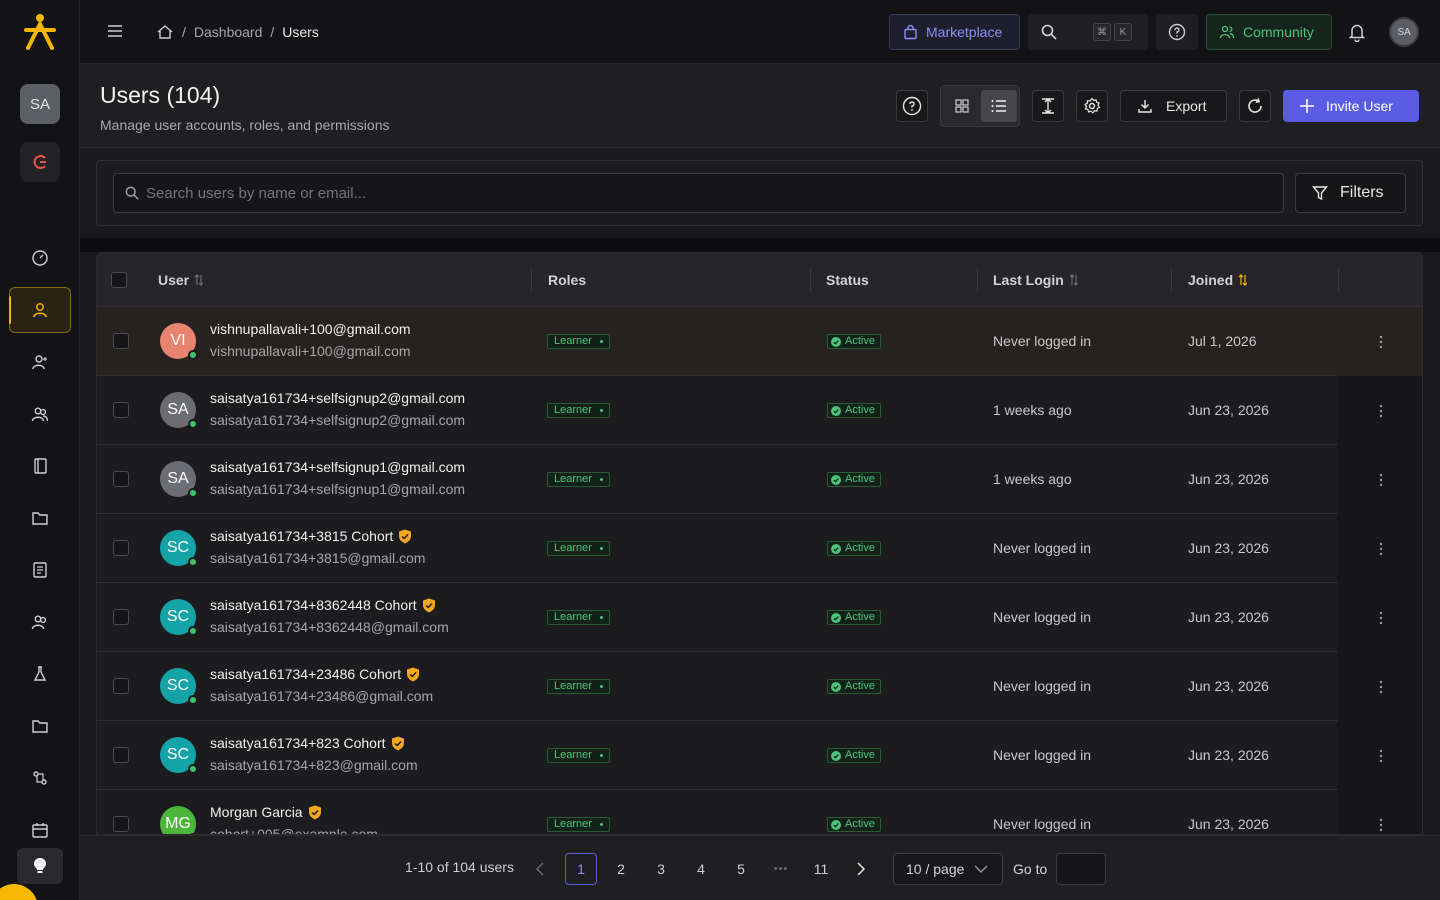 The image size is (1440, 900). What do you see at coordinates (661, 869) in the screenshot?
I see `page-button: 3` at bounding box center [661, 869].